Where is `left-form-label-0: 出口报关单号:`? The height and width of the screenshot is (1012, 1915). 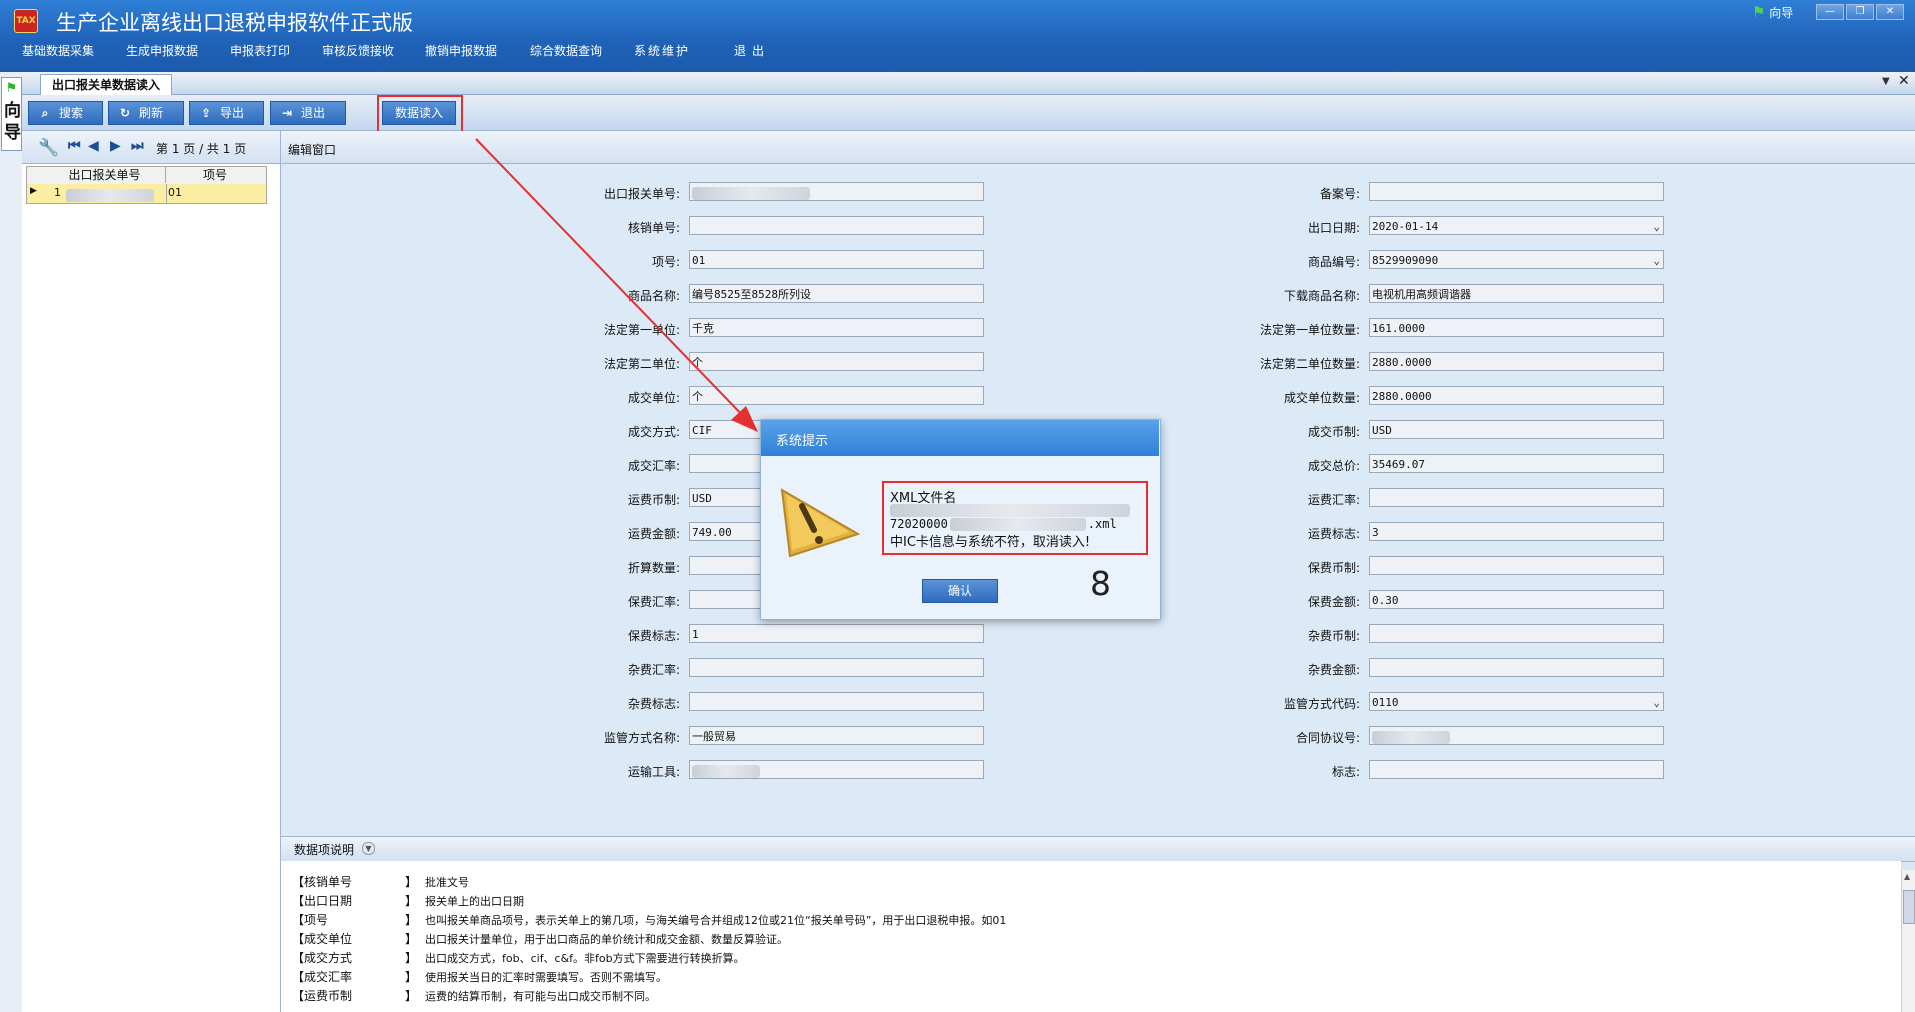 left-form-label-0: 出口报关单号: is located at coordinates (641, 194).